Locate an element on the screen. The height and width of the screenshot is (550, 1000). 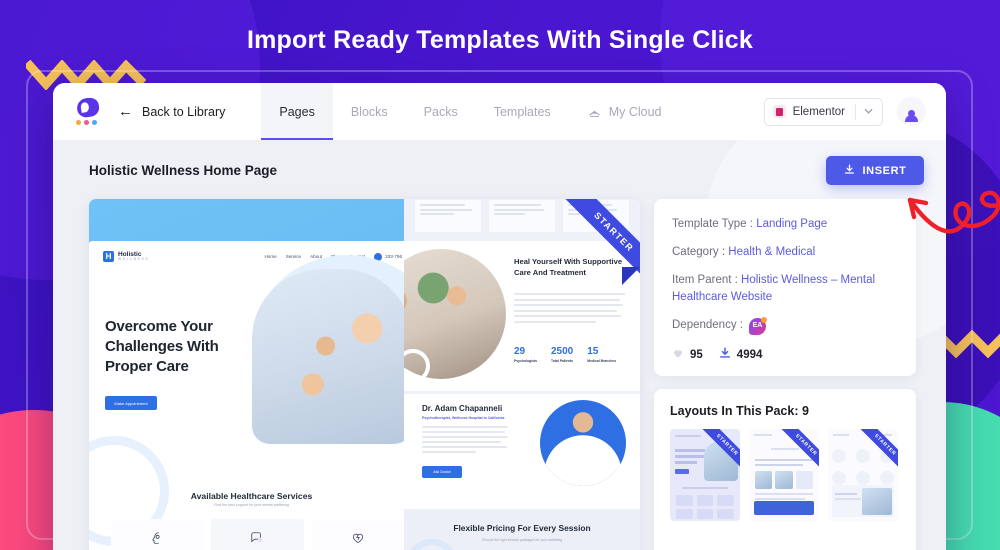
layout-thumb-3: STARTER is located at coordinates (863, 475).